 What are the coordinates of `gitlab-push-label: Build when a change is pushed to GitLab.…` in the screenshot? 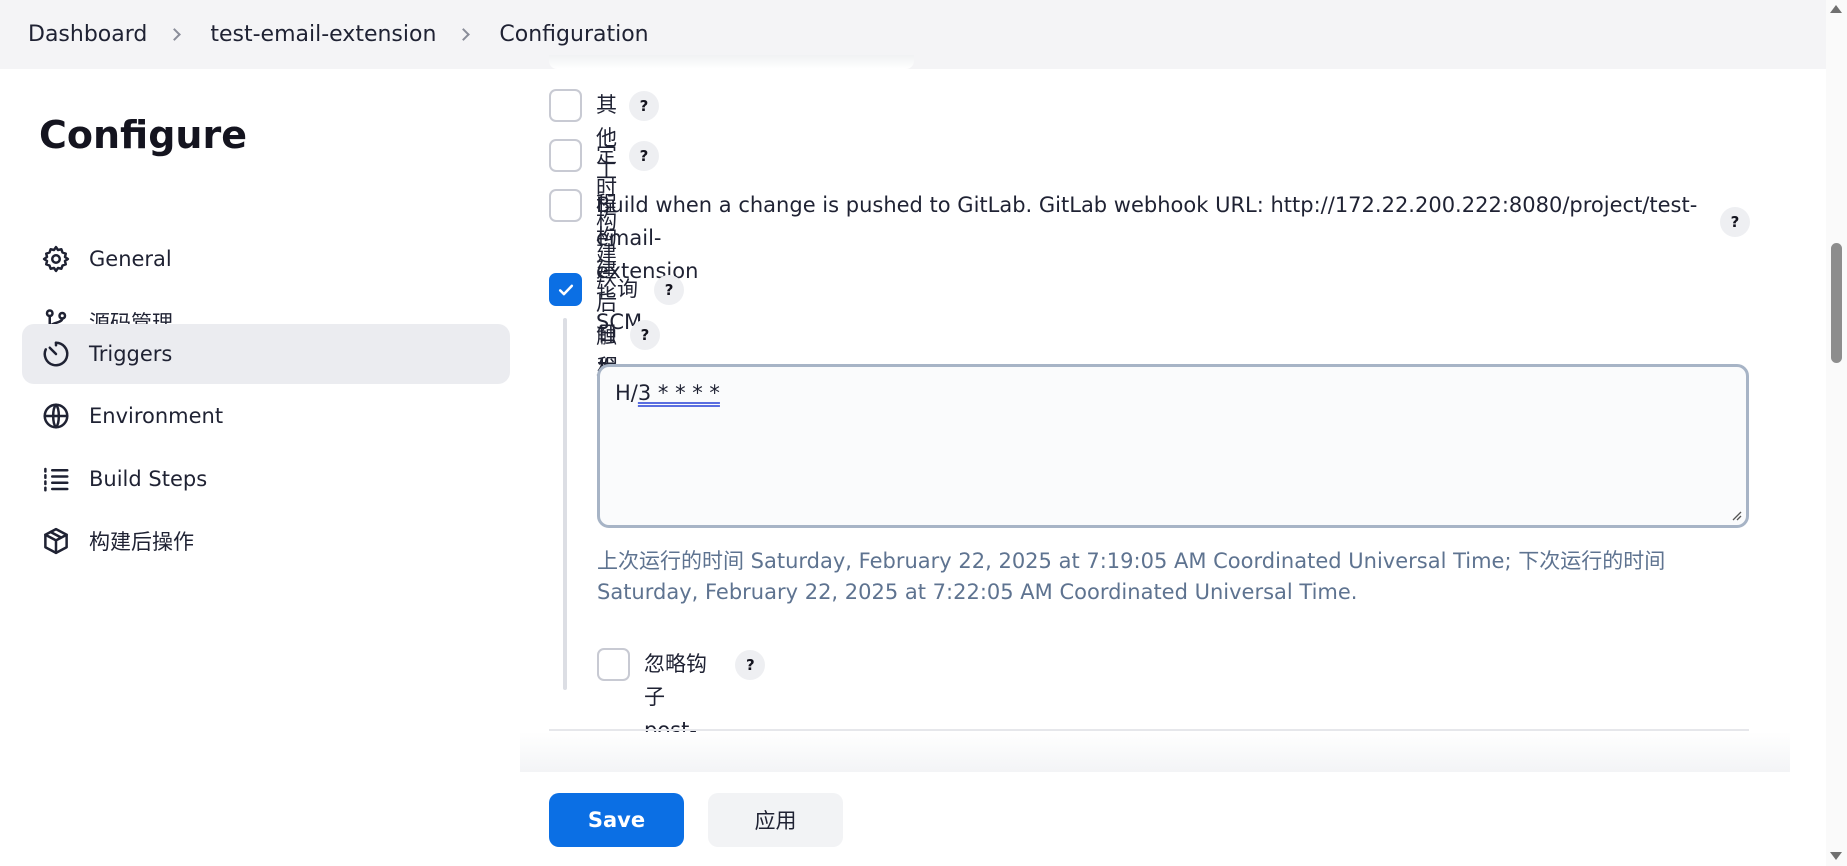 It's located at (1151, 238).